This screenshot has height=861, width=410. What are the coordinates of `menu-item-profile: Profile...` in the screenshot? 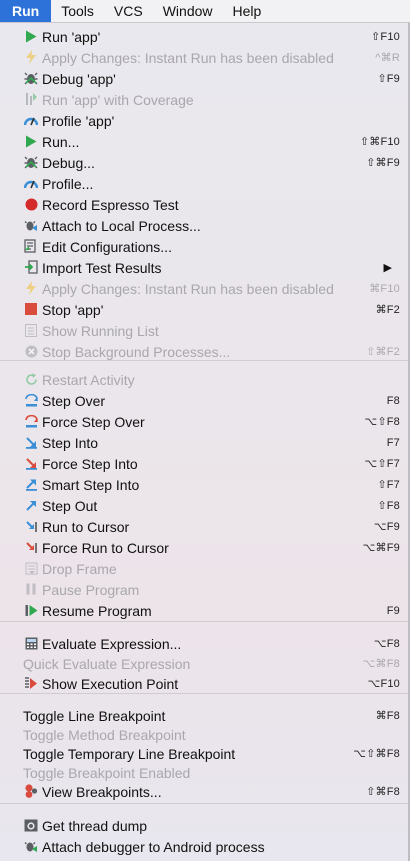 It's located at (204, 183).